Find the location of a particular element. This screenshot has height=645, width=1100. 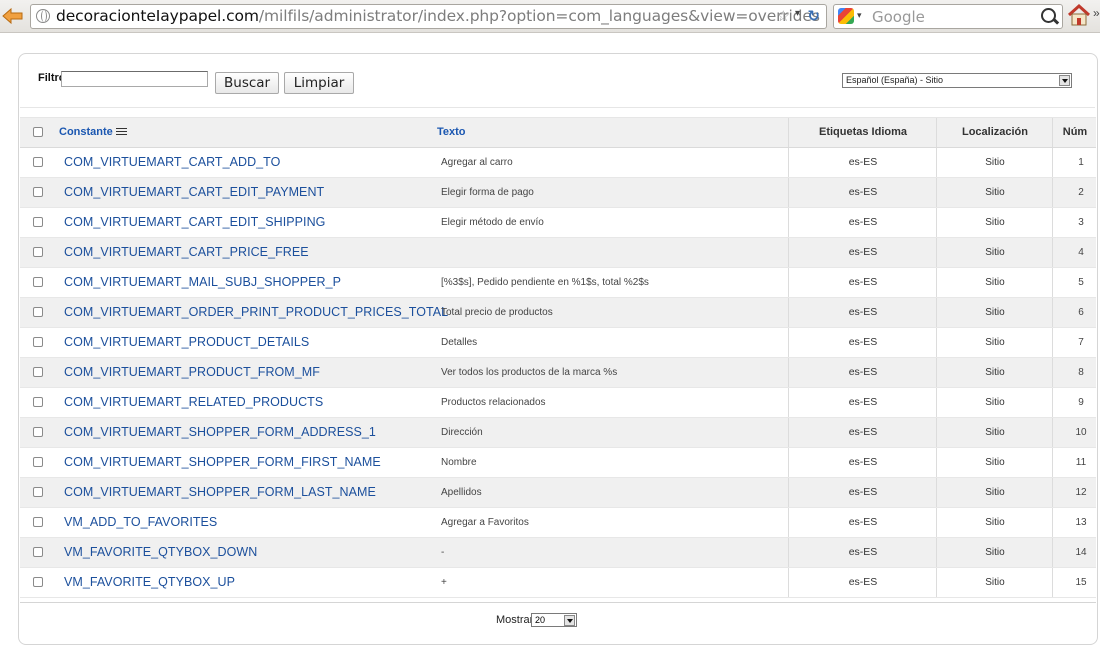

override-text: - is located at coordinates (443, 552).